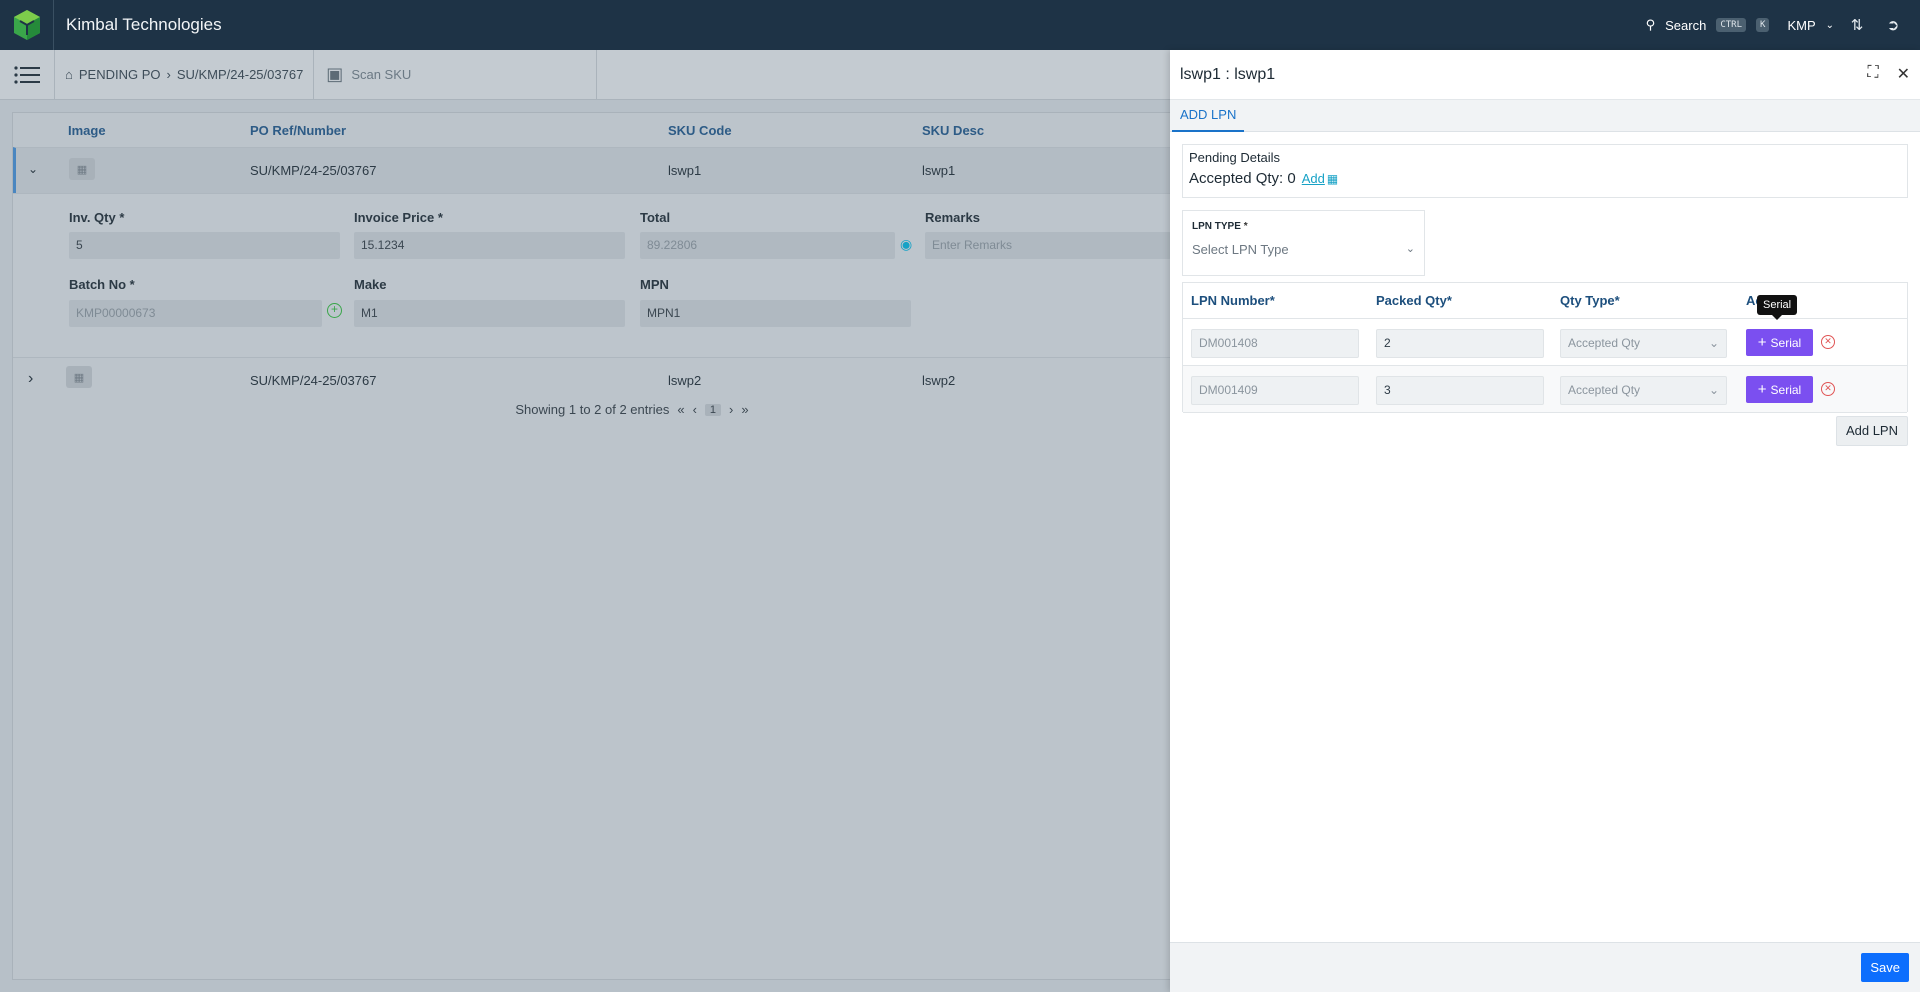 This screenshot has height=992, width=1920. I want to click on add-link: Add, so click(1313, 178).